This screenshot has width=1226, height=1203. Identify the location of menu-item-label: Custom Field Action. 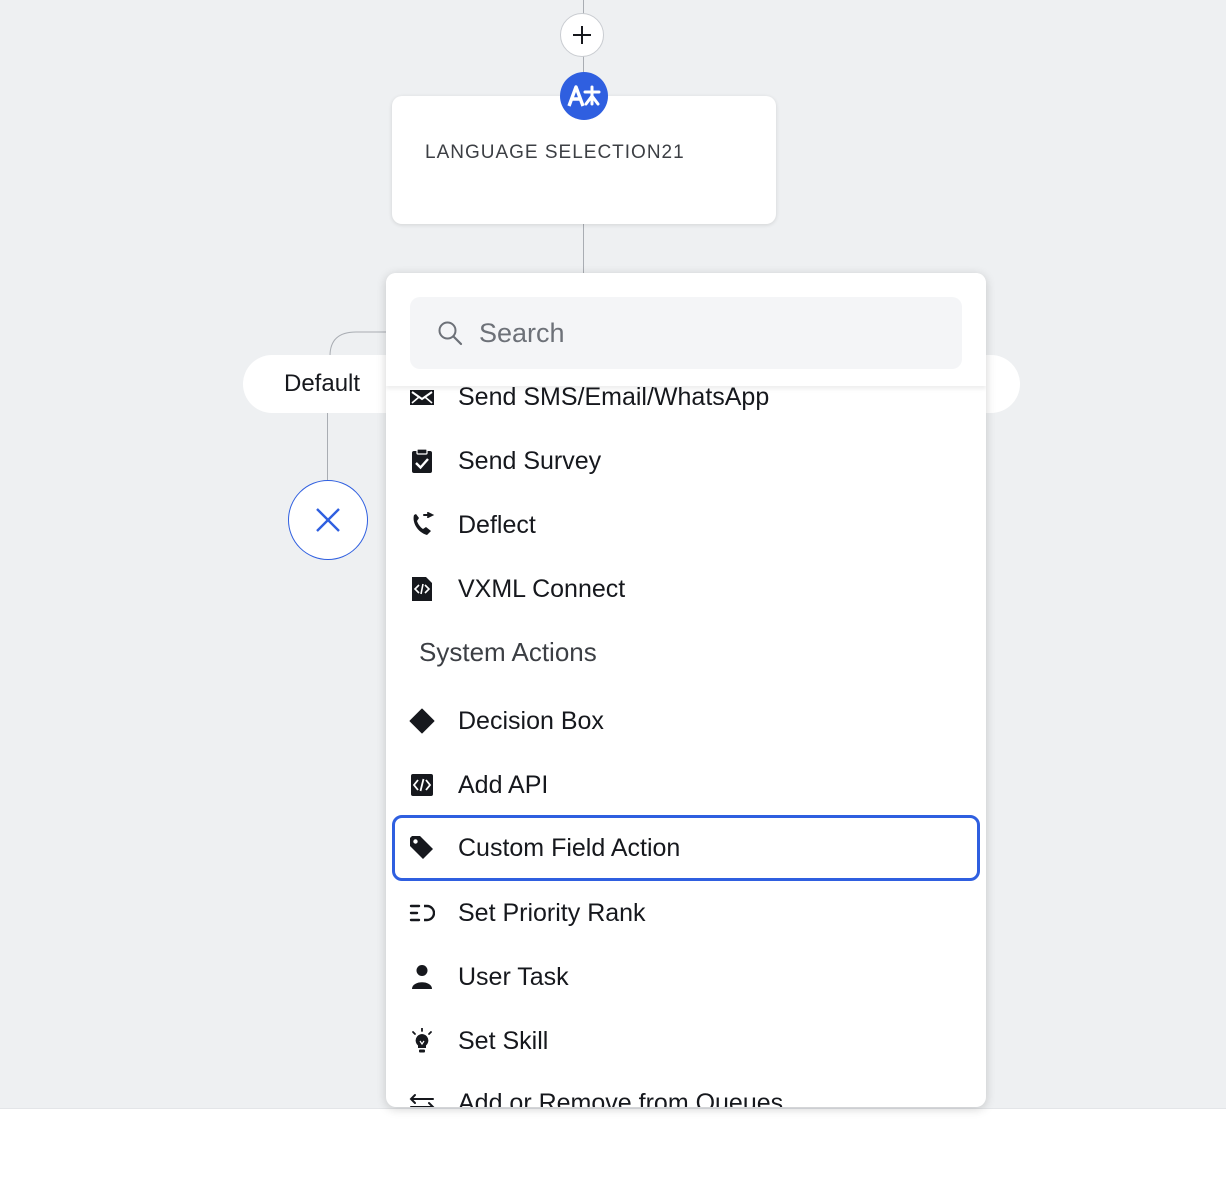
(569, 847).